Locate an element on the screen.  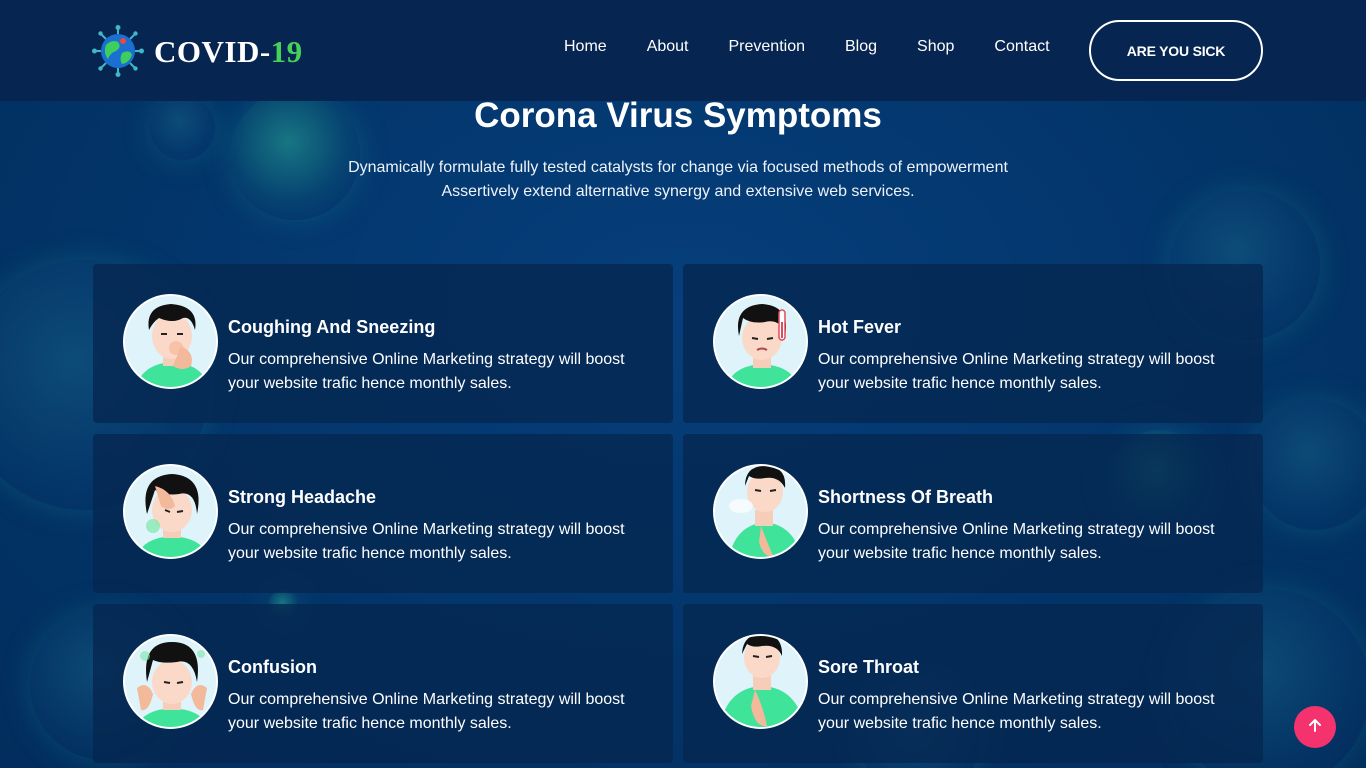
main-navigation: Home About Prevention Blog Shop Contact is located at coordinates (827, 47).